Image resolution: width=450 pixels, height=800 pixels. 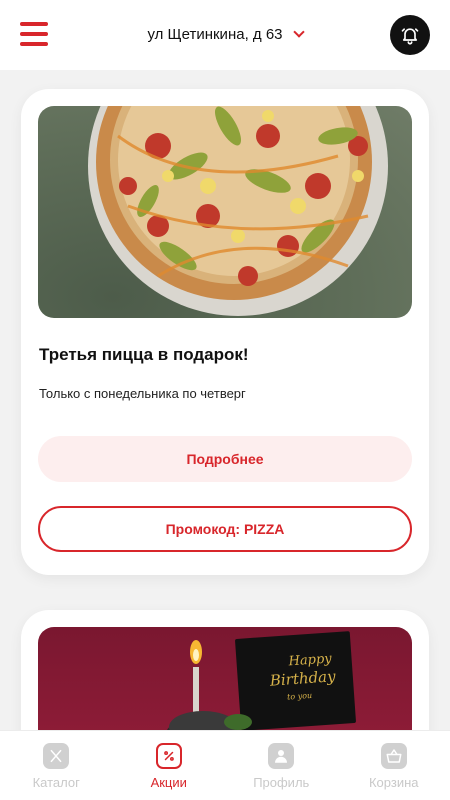 What do you see at coordinates (56, 756) in the screenshot?
I see `utensils-icon` at bounding box center [56, 756].